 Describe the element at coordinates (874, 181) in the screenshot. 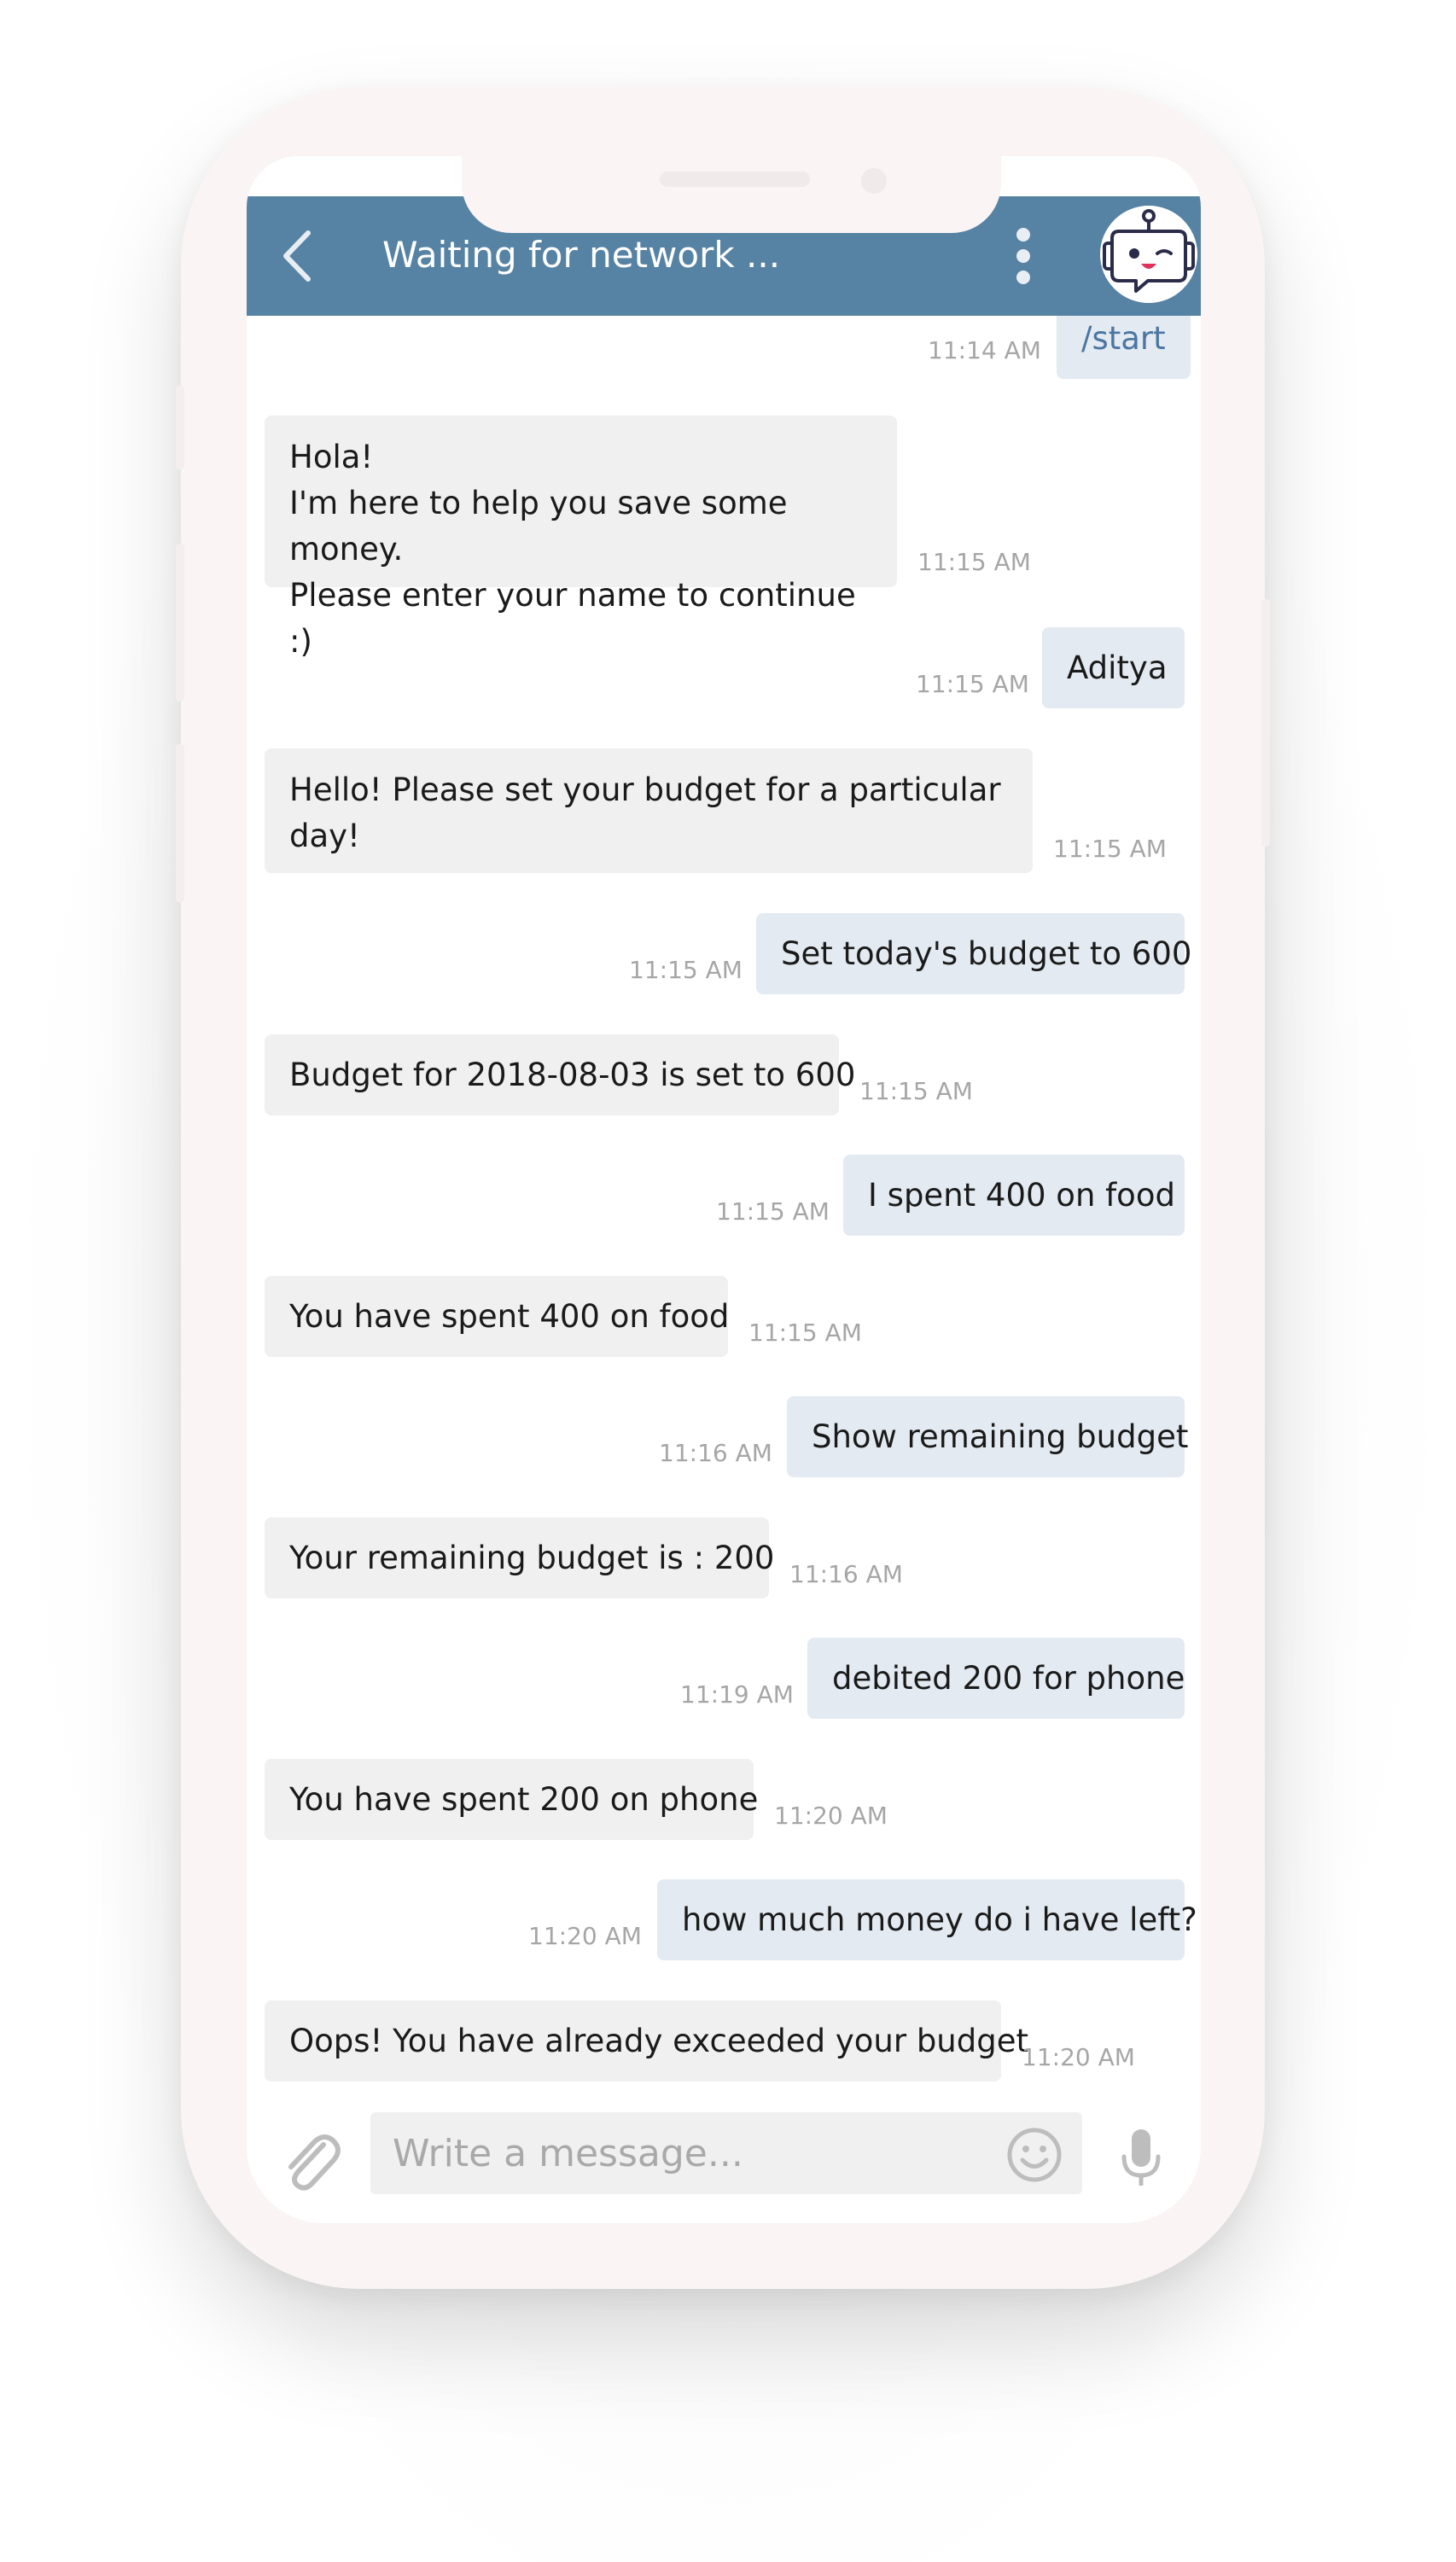

I see `front-camera` at that location.